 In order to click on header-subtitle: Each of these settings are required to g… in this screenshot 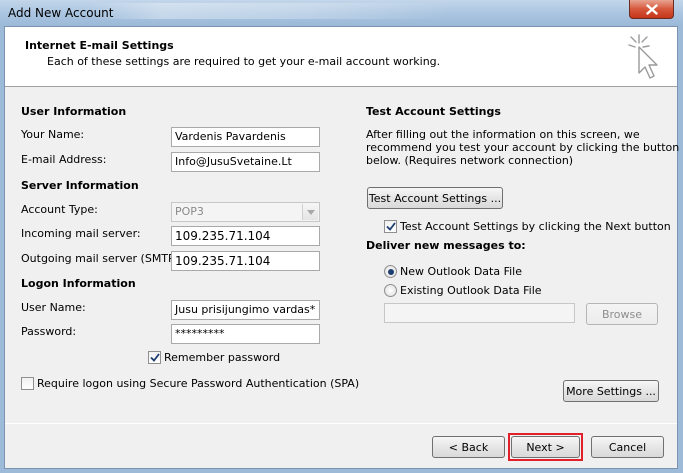, I will do `click(244, 61)`.